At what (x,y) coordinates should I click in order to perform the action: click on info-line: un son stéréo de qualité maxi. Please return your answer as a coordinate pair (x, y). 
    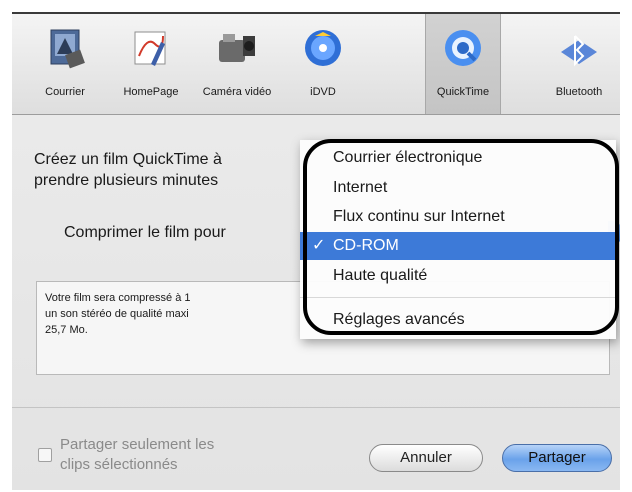
    Looking at the image, I should click on (117, 314).